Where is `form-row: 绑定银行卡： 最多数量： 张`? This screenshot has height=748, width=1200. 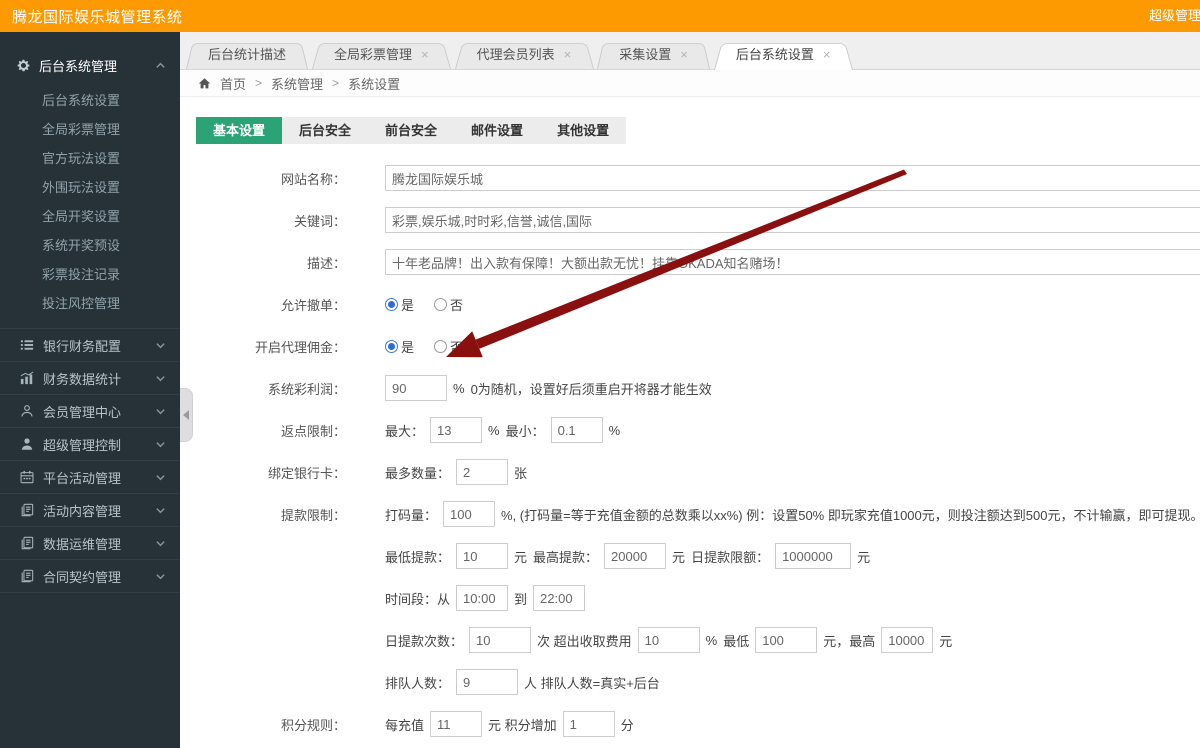 form-row: 绑定银行卡： 最多数量： 张 is located at coordinates (698, 472).